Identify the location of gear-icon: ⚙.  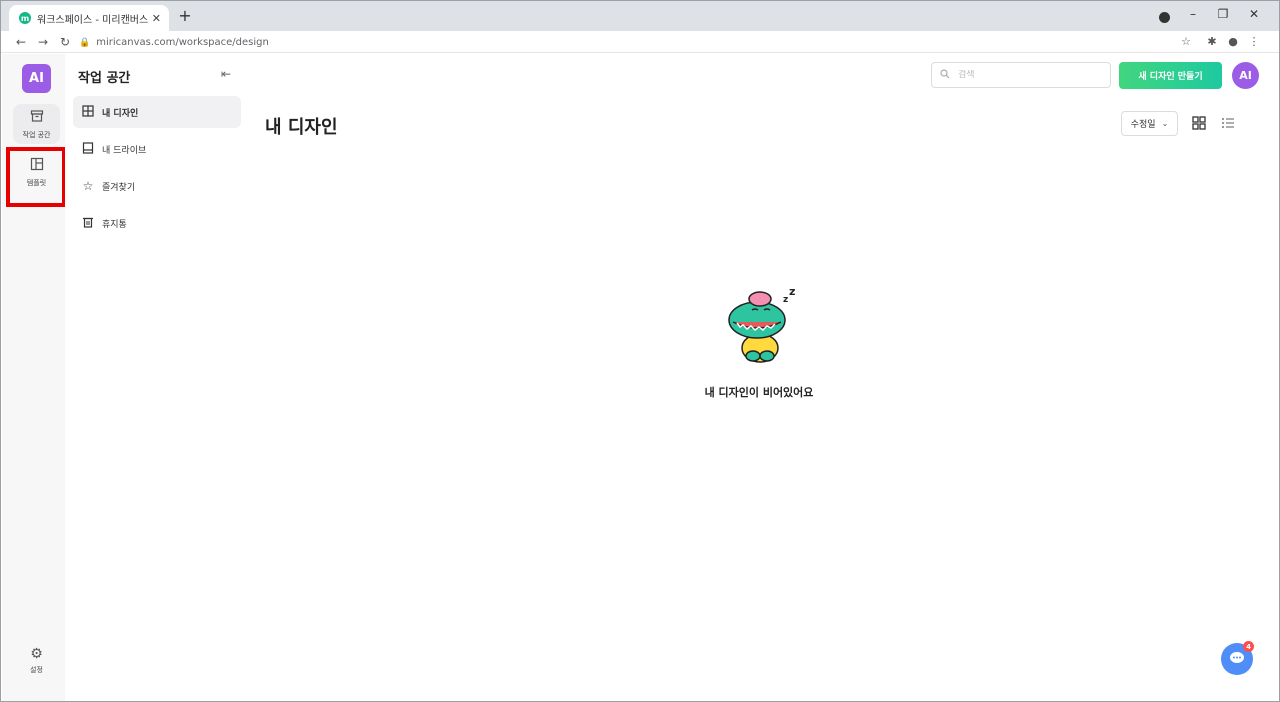
(36, 653).